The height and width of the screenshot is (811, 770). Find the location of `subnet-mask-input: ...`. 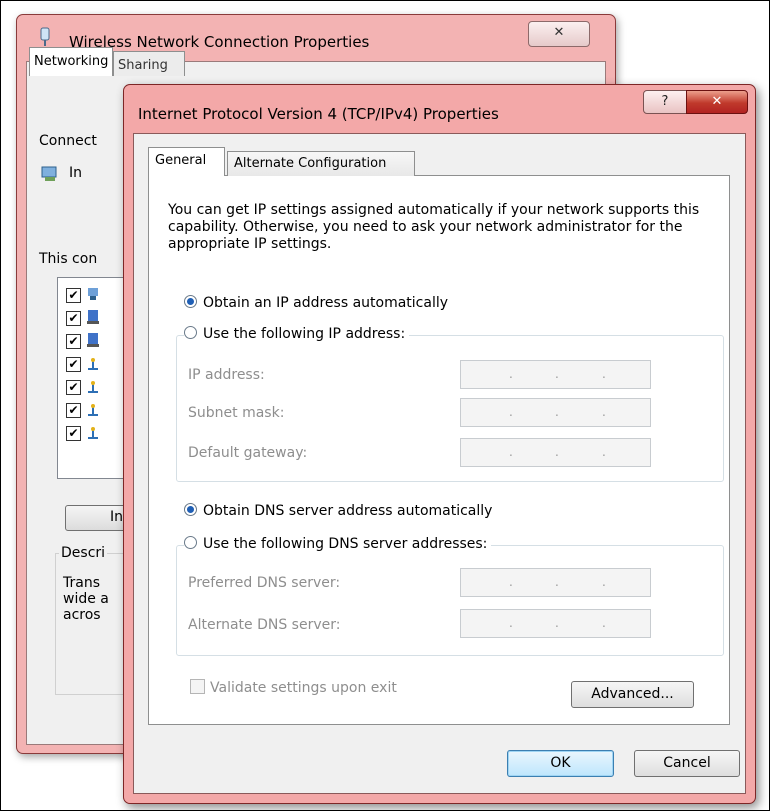

subnet-mask-input: ... is located at coordinates (555, 412).